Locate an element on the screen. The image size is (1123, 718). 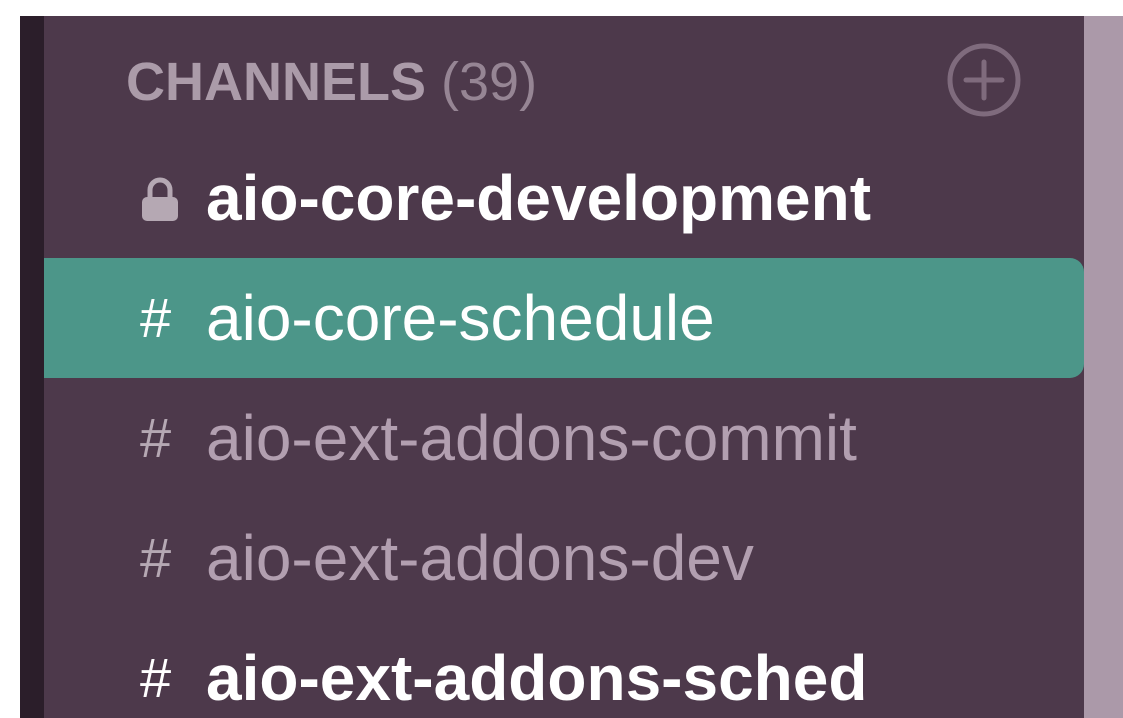
channel-name: aio-ext-addons-commit is located at coordinates (531, 438).